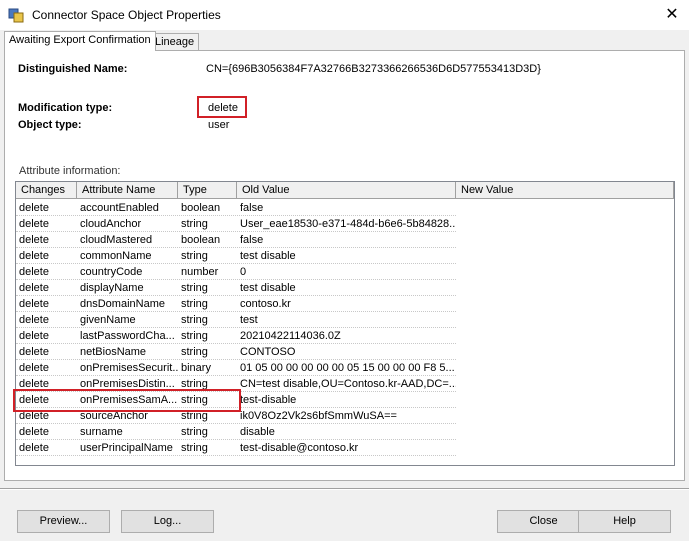 This screenshot has width=689, height=541. Describe the element at coordinates (127, 190) in the screenshot. I see `column-header-attribute-name: Attribute Name` at that location.